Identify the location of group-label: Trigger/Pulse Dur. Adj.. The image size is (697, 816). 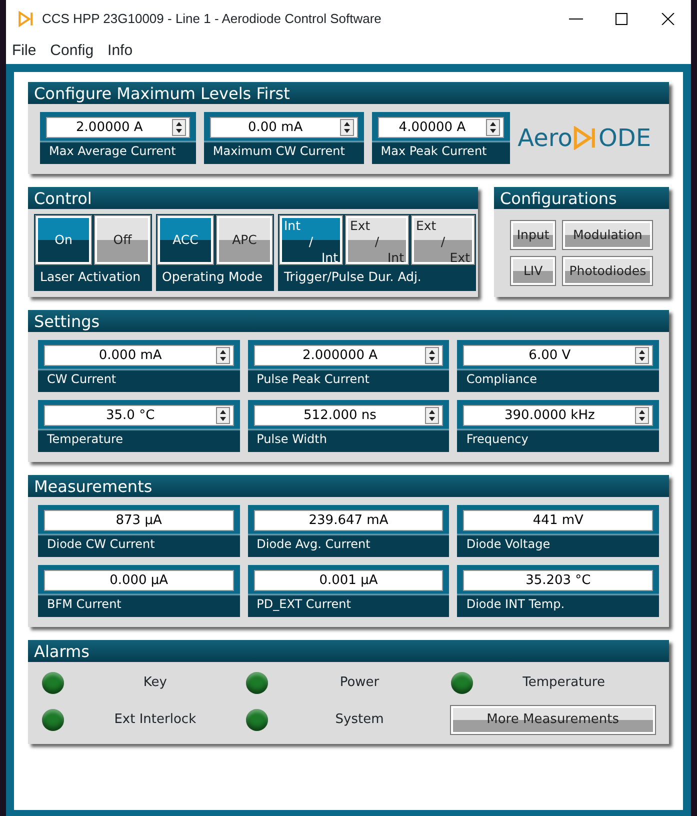
(352, 277).